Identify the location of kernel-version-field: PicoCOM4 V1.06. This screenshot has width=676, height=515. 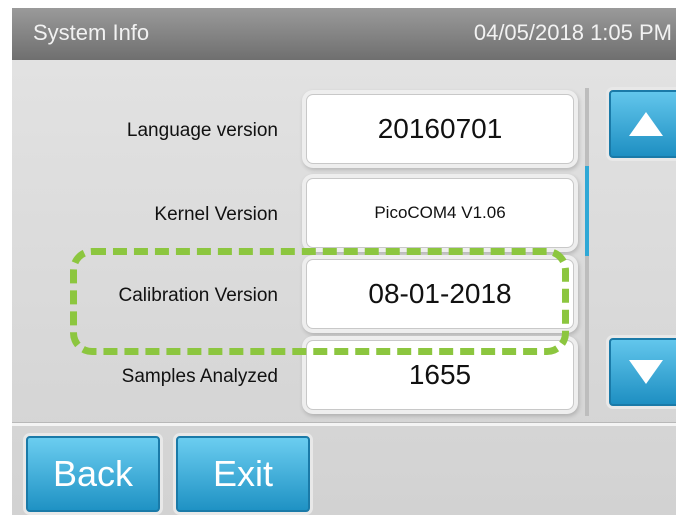
(440, 213).